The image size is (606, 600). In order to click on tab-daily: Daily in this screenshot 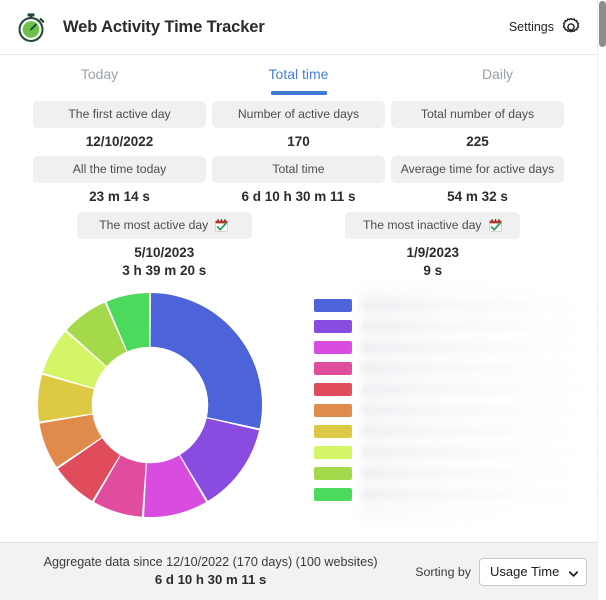, I will do `click(497, 78)`.